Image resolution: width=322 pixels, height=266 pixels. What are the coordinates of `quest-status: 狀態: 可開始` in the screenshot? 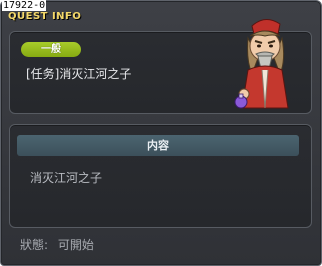 It's located at (57, 245).